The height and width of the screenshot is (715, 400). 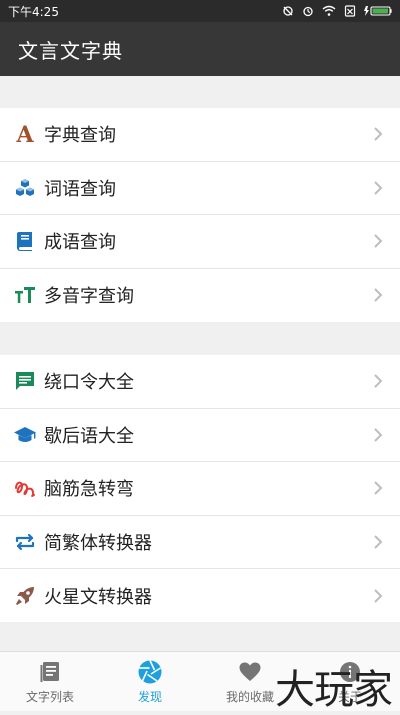 What do you see at coordinates (25, 295) in the screenshot?
I see `text-height-icon` at bounding box center [25, 295].